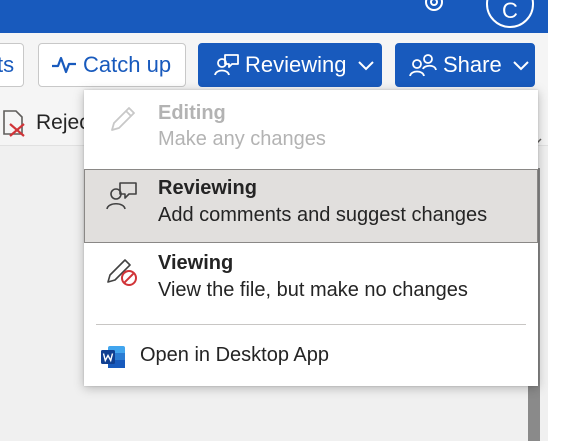 Image resolution: width=572 pixels, height=441 pixels. I want to click on window-edge, so click(560, 220).